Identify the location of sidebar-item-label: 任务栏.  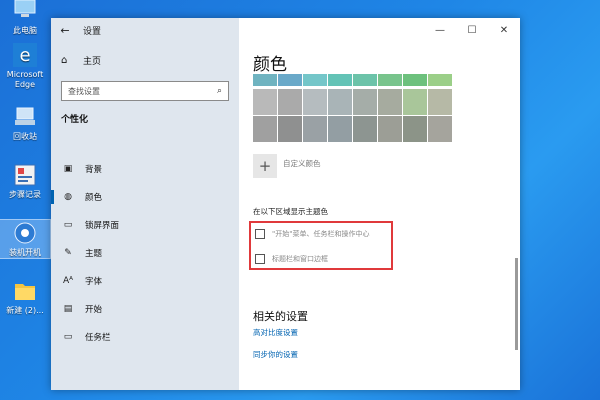
(98, 338).